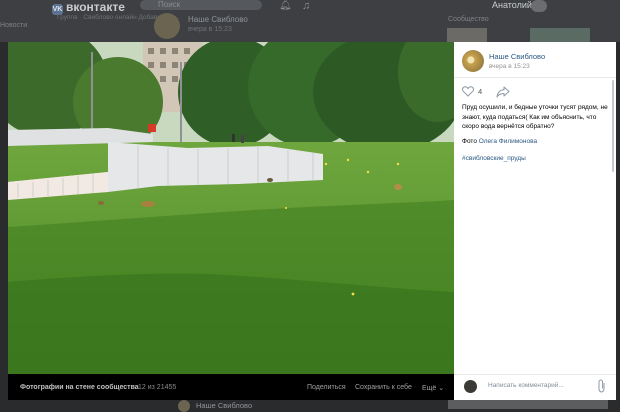 This screenshot has height=412, width=620. I want to click on album-link: Фотографии на стене сообщества, so click(79, 387).